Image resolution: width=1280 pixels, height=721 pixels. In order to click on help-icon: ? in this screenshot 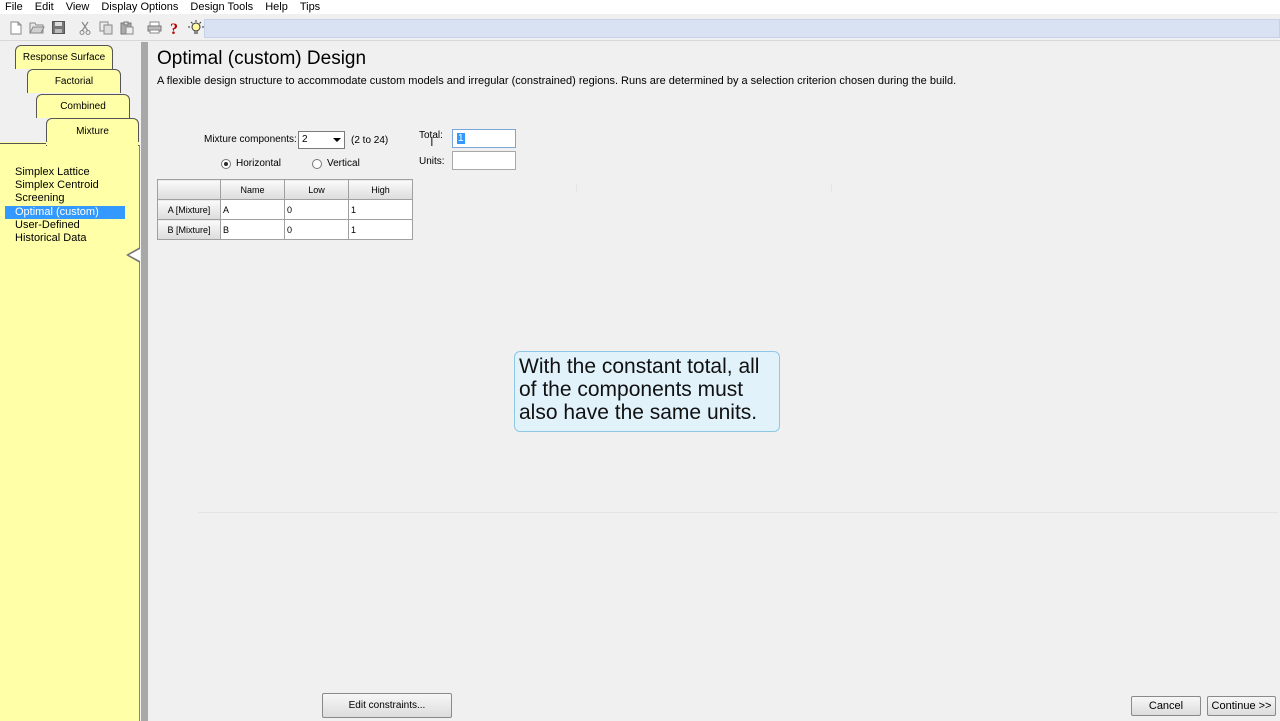, I will do `click(175, 28)`.